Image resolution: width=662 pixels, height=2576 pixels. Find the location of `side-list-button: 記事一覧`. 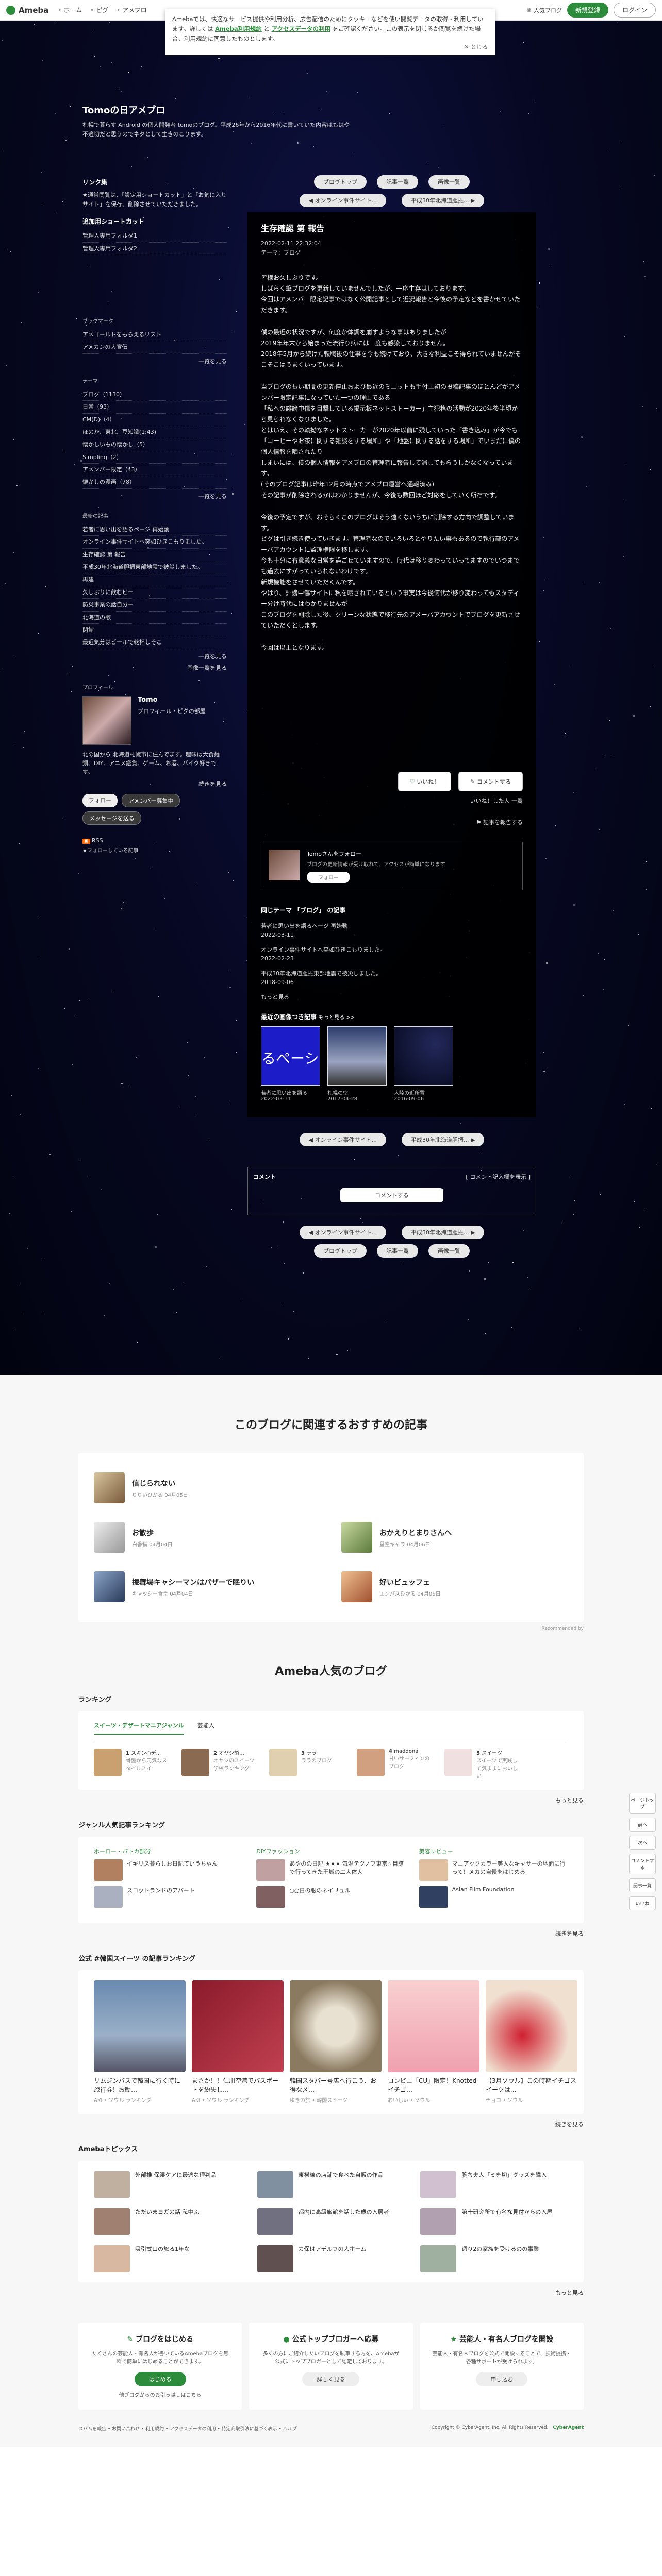

side-list-button: 記事一覧 is located at coordinates (642, 1885).